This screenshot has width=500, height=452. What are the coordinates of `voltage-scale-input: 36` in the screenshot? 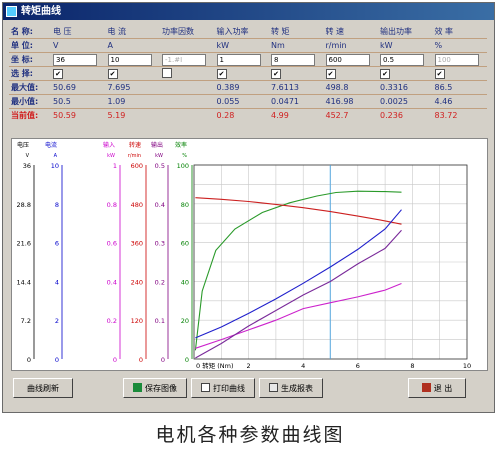 It's located at (75, 59).